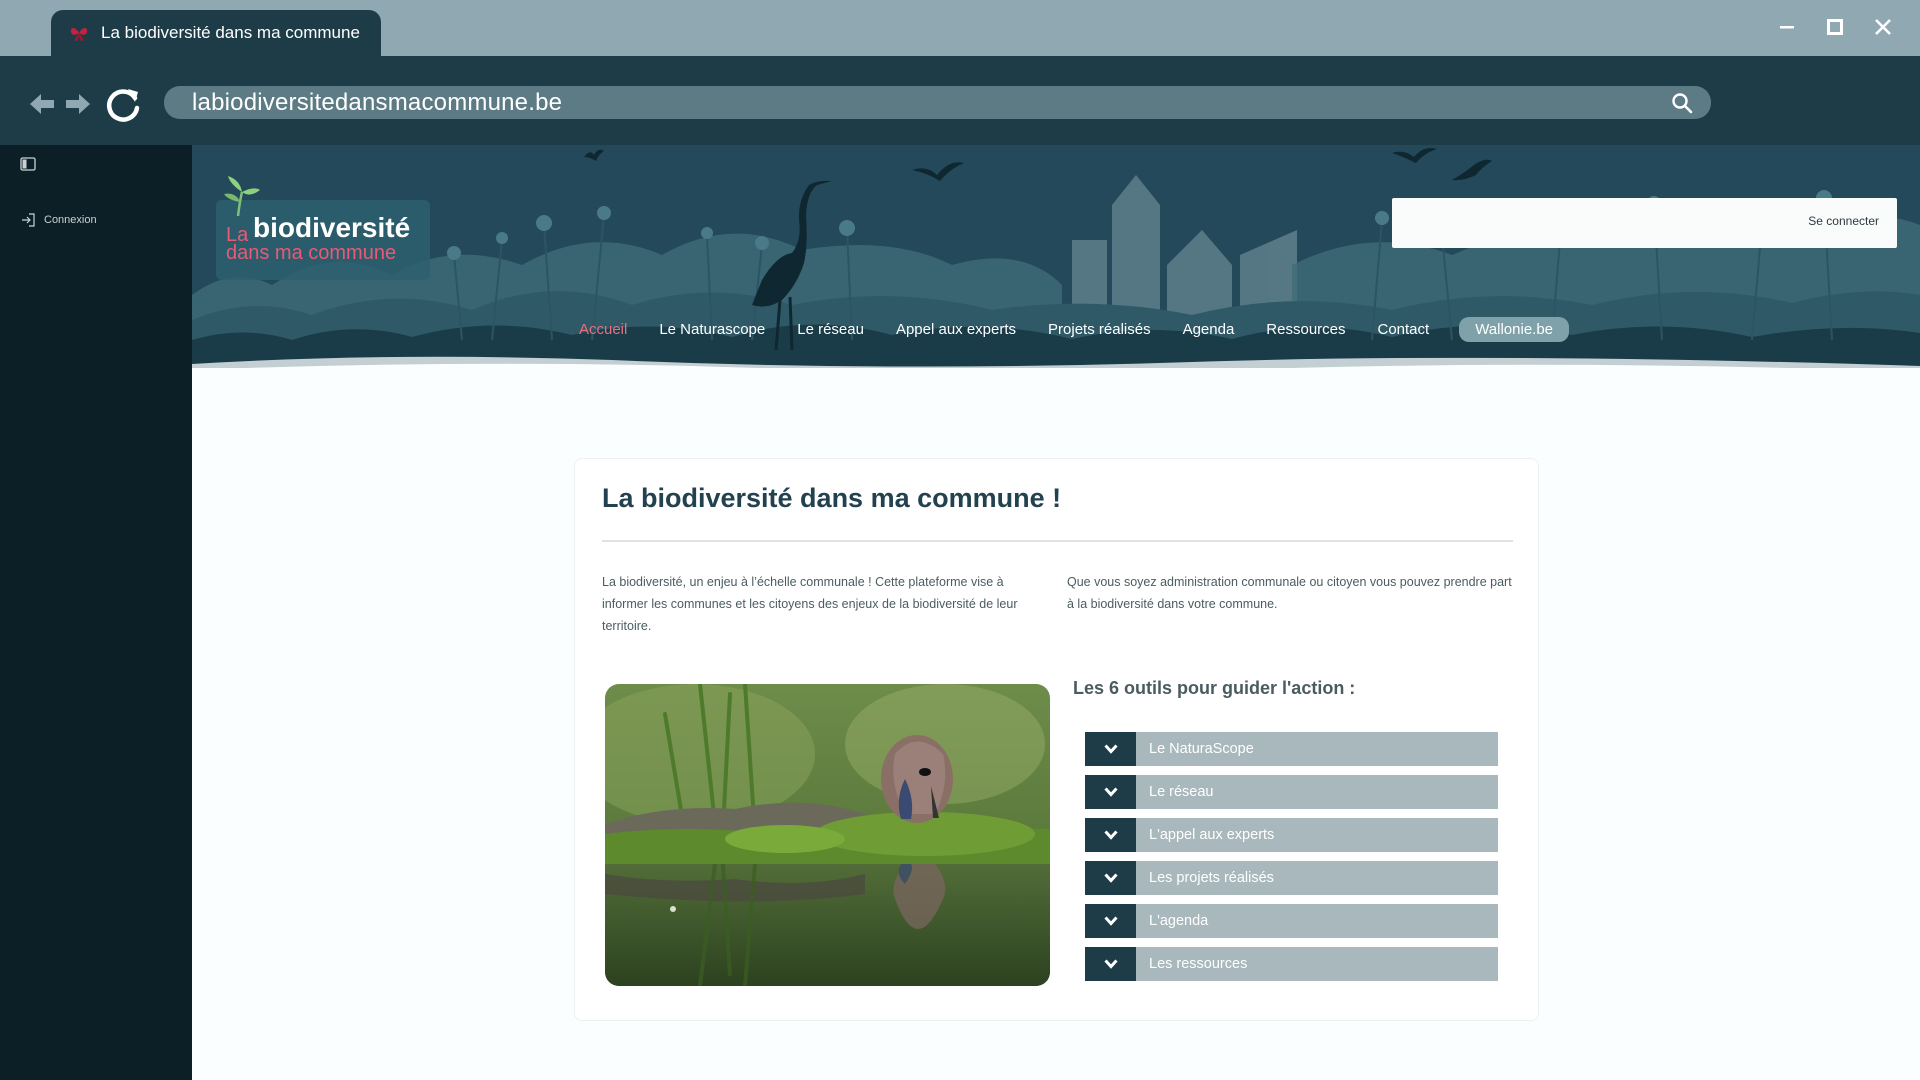  Describe the element at coordinates (830, 329) in the screenshot. I see `menu-item-reseau: Le réseau` at that location.